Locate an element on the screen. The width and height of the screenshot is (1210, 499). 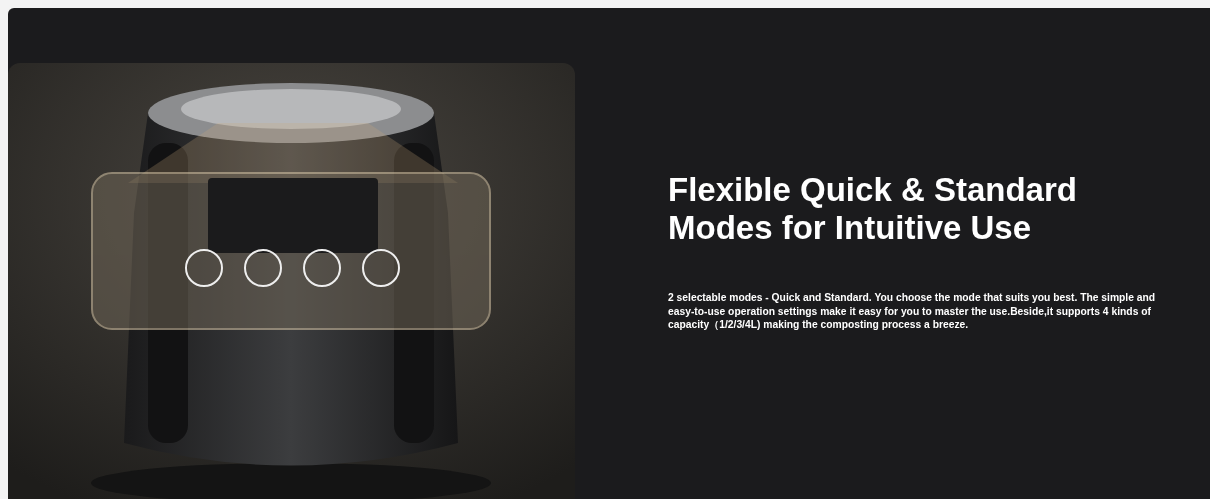
heading: Flexible Quick & Standard Modes for Intuitive Use is located at coordinates (873, 209).